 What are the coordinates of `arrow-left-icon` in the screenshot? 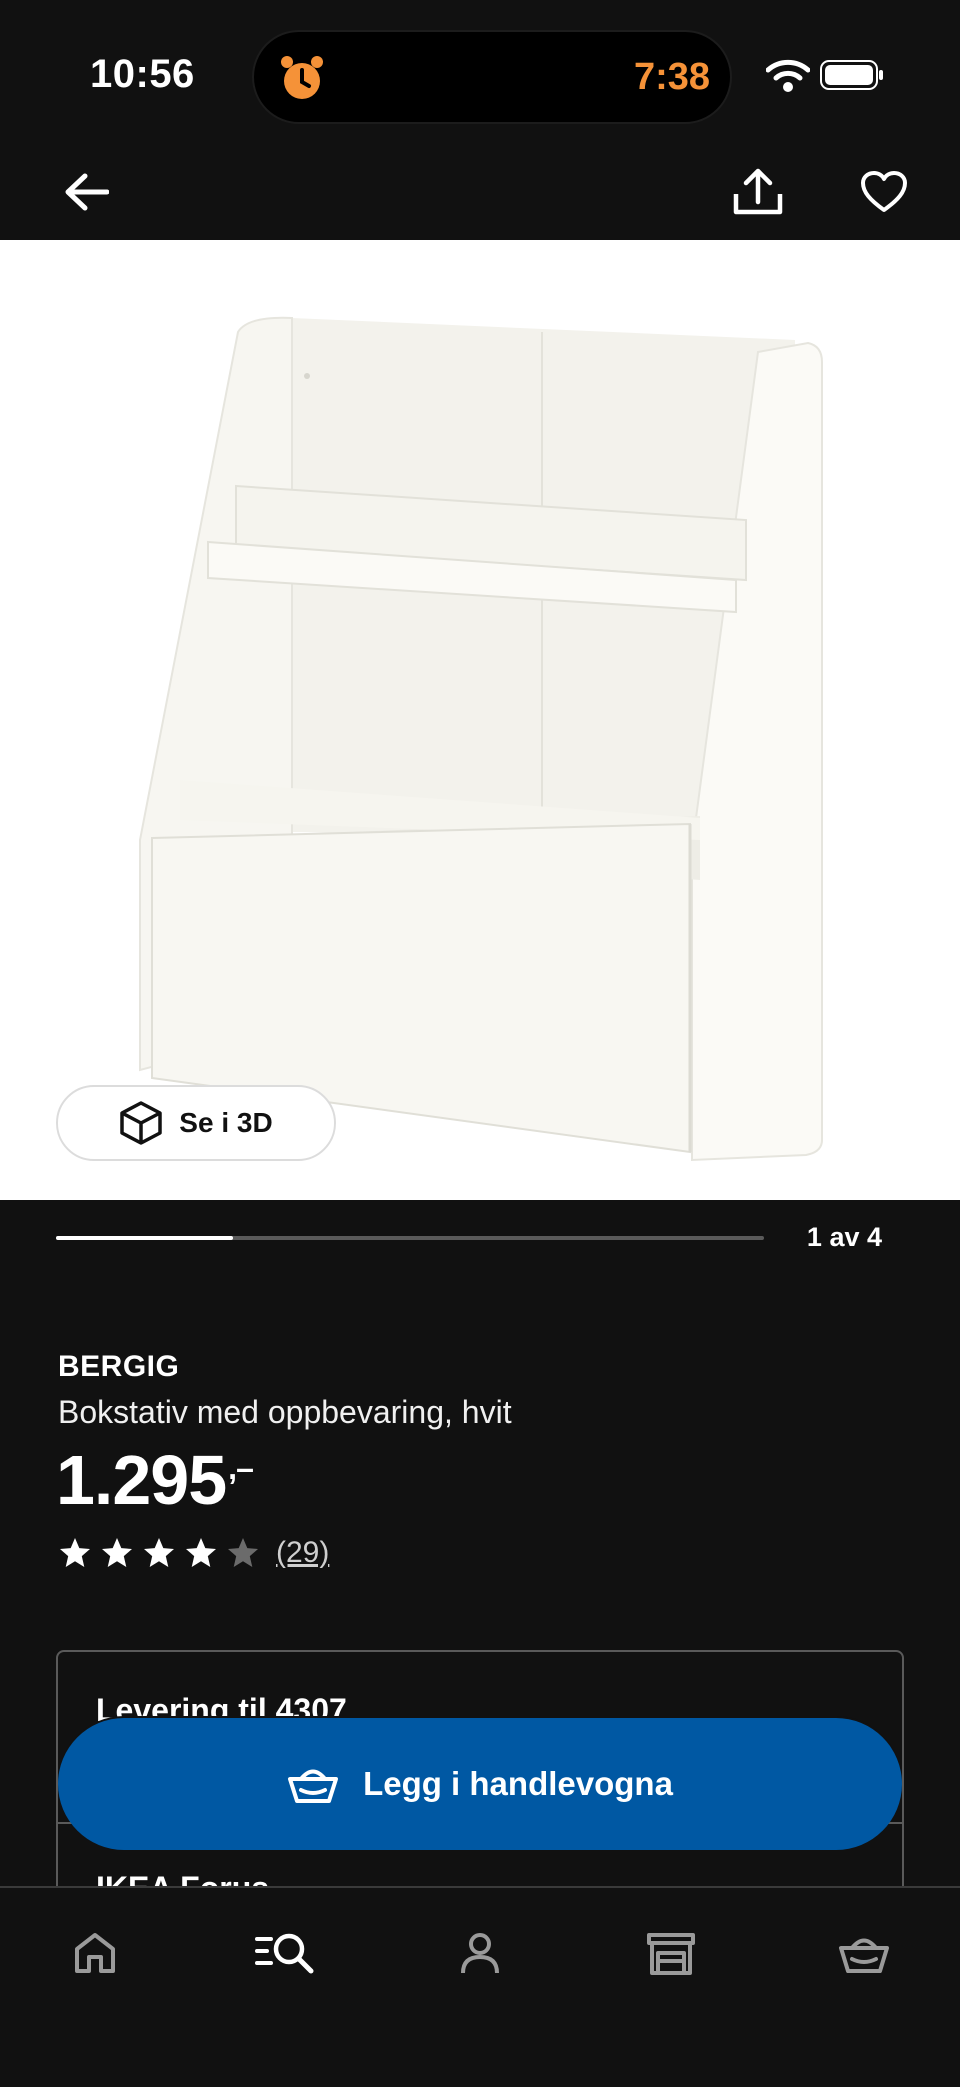 It's located at (87, 192).